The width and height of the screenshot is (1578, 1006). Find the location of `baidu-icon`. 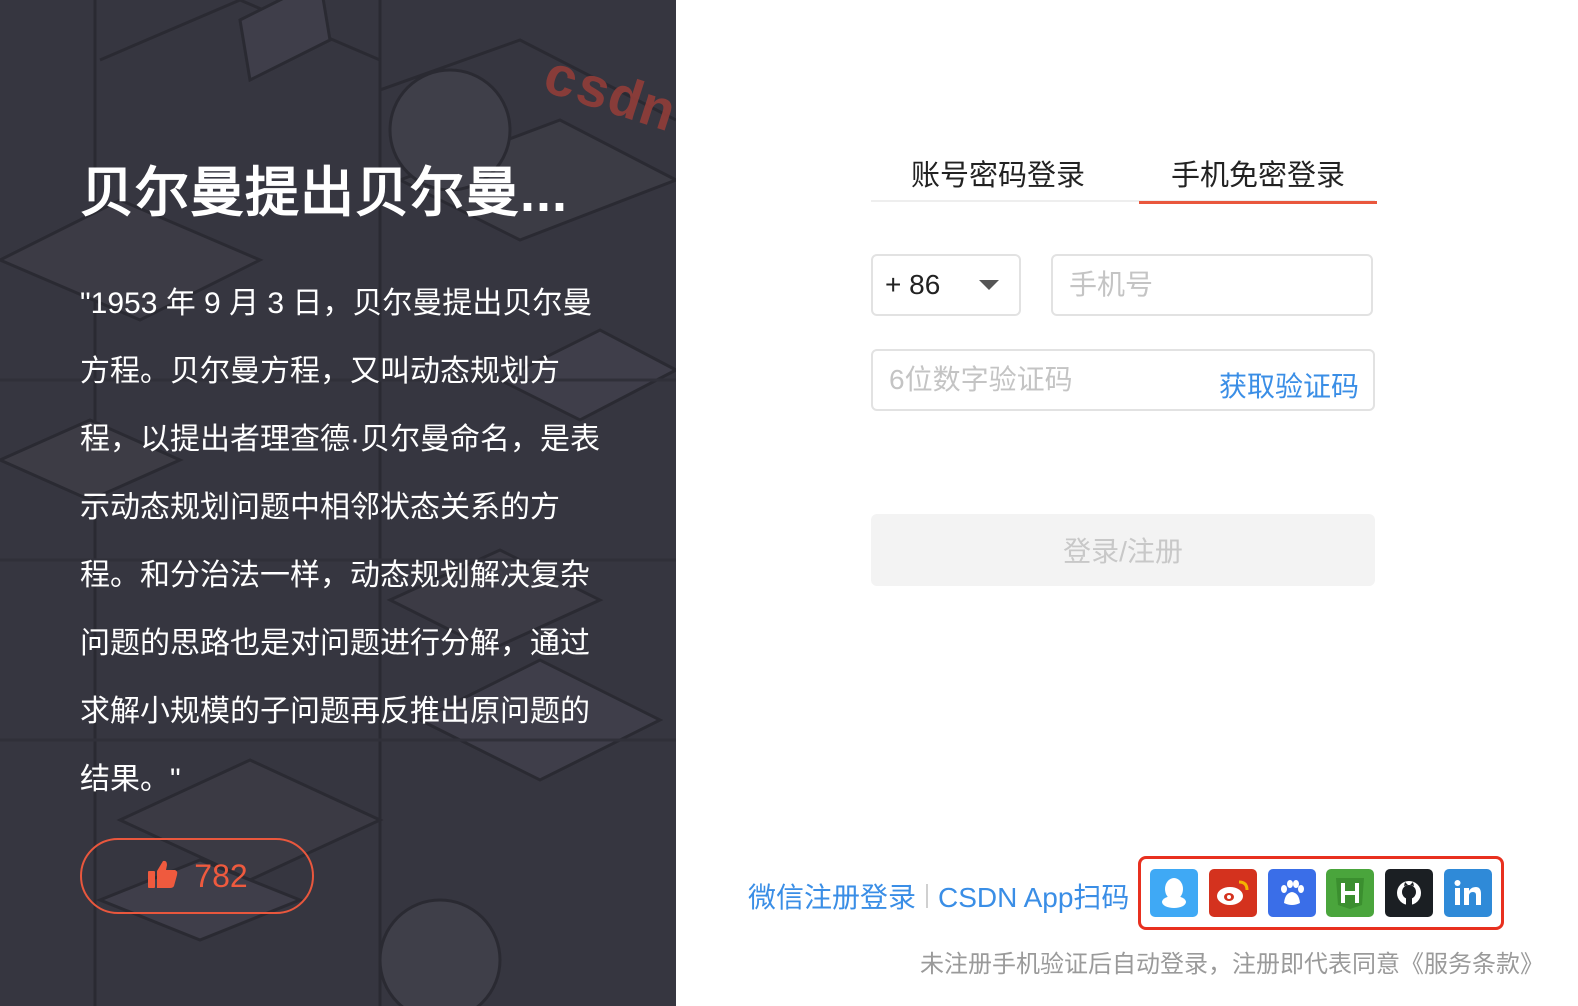

baidu-icon is located at coordinates (1291, 893).